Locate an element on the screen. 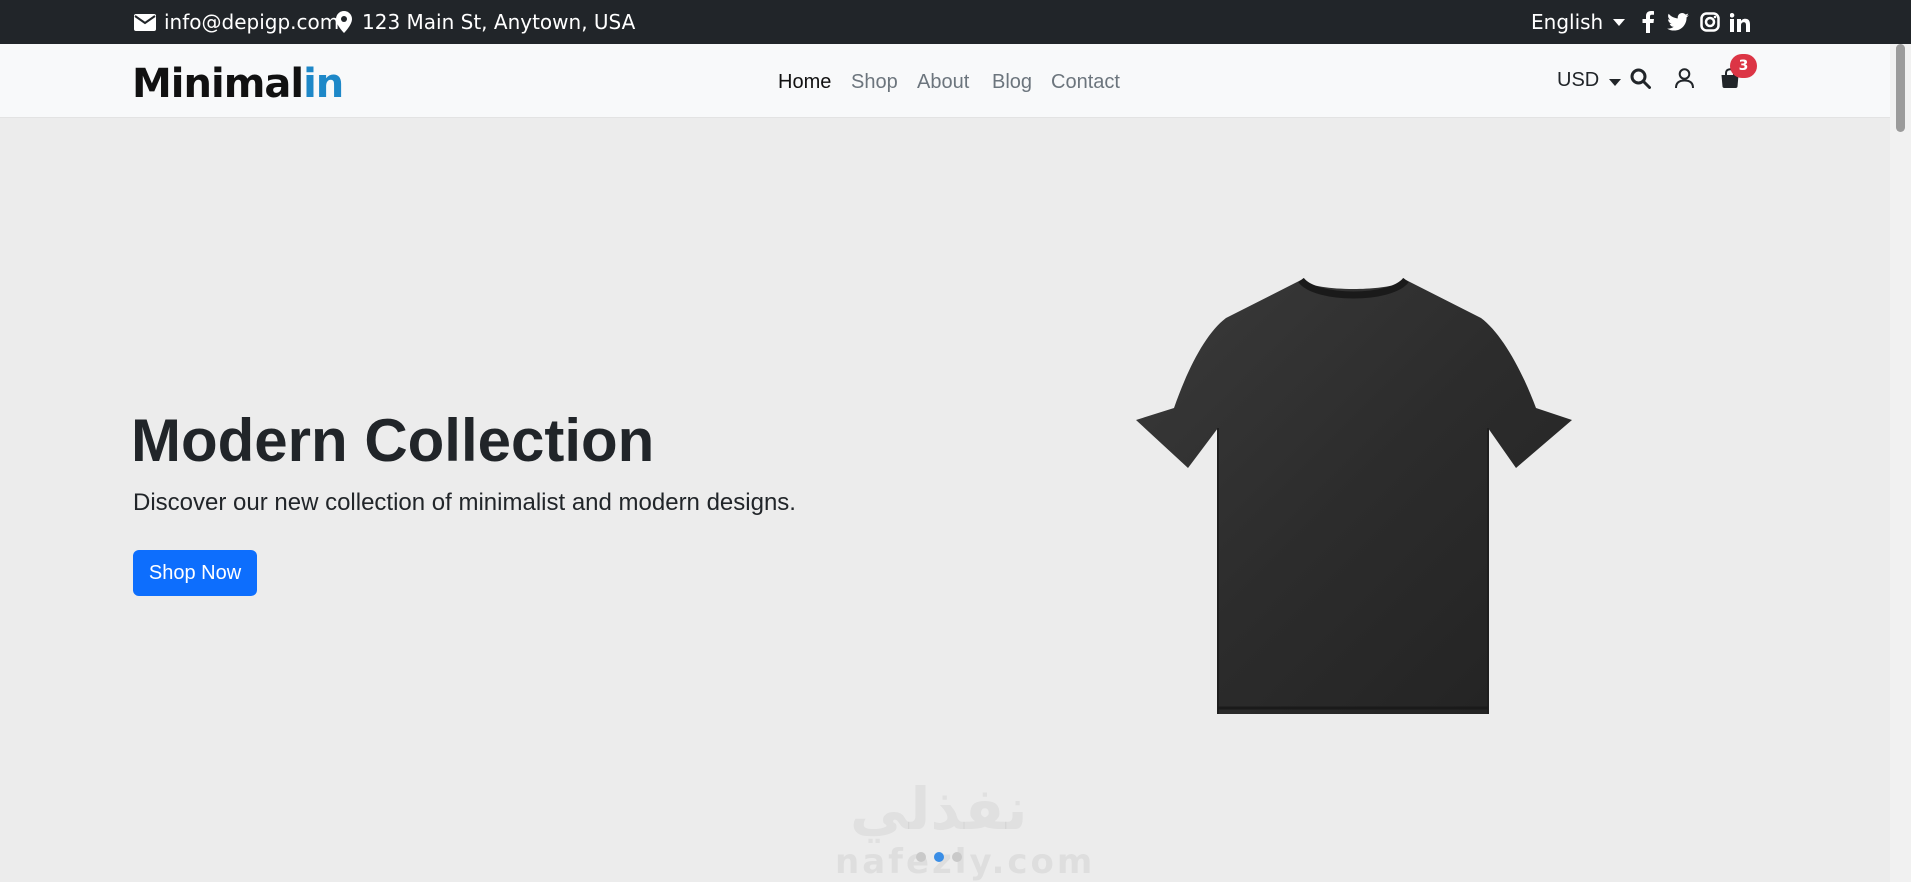 This screenshot has height=882, width=1911. twitter-link is located at coordinates (1678, 22).